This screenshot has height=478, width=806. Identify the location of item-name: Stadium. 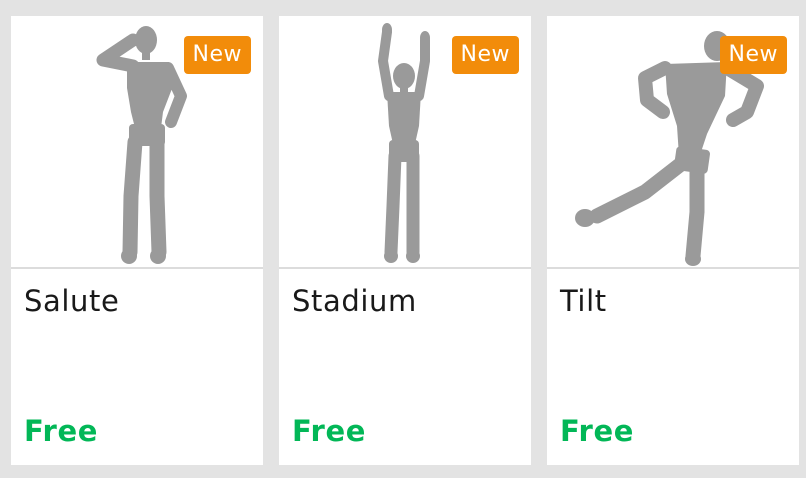
(354, 301).